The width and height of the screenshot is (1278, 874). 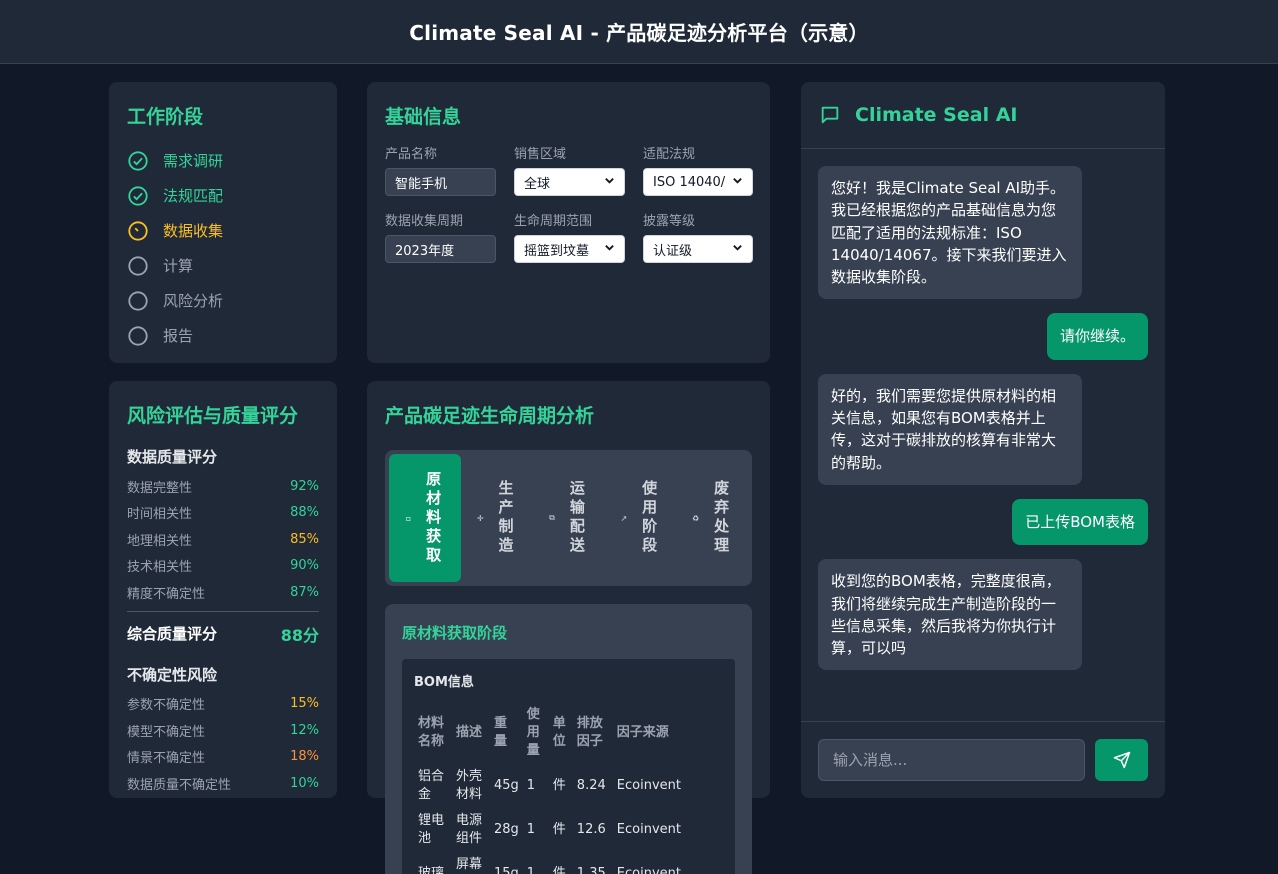 I want to click on stages-card: 工作阶段 需求调研法规匹配数据收集 计算 风险分析 报告, so click(x=223, y=222).